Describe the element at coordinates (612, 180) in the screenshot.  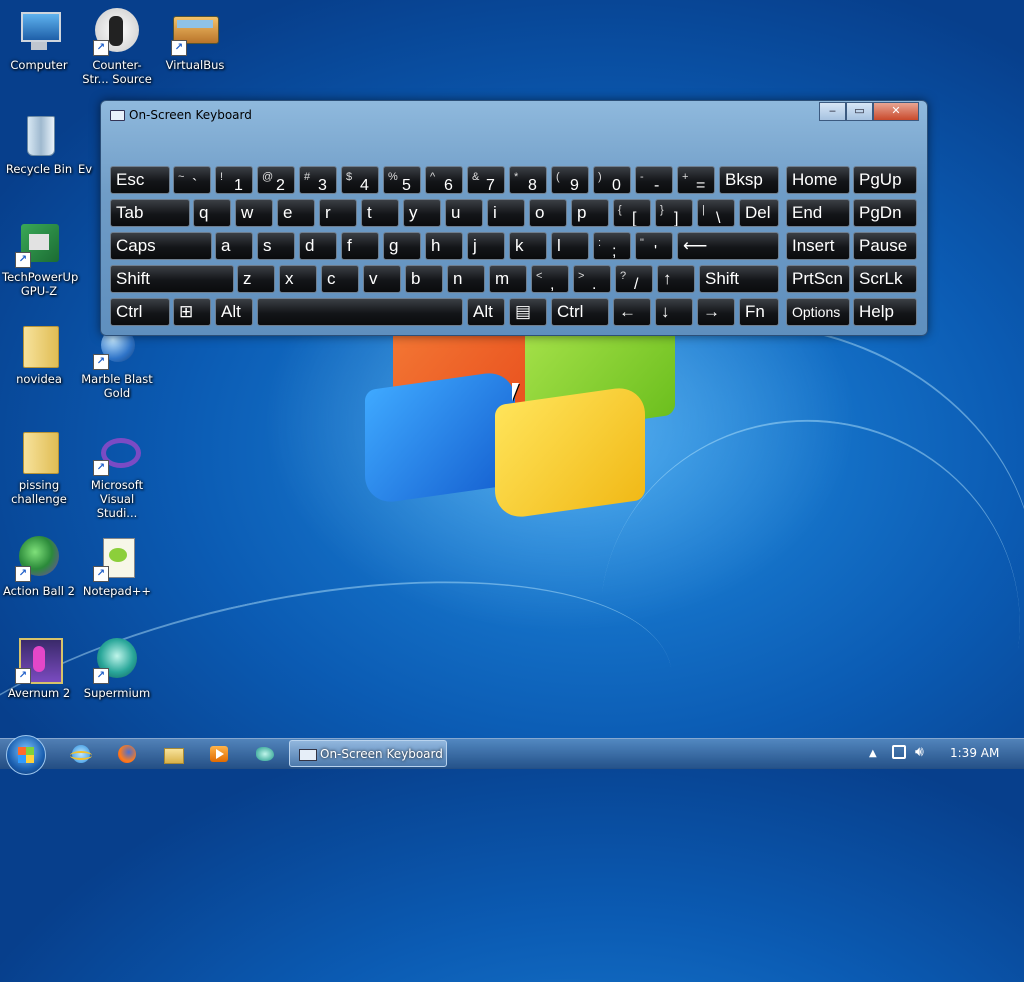
I see `key-0: ) 0` at that location.